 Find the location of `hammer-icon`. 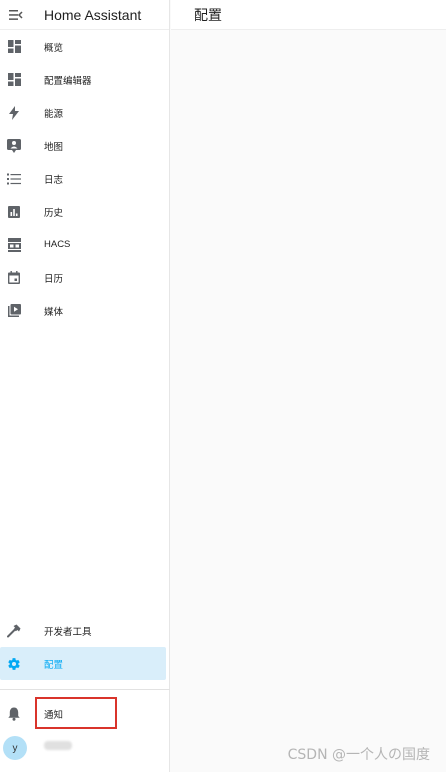

hammer-icon is located at coordinates (14, 631).